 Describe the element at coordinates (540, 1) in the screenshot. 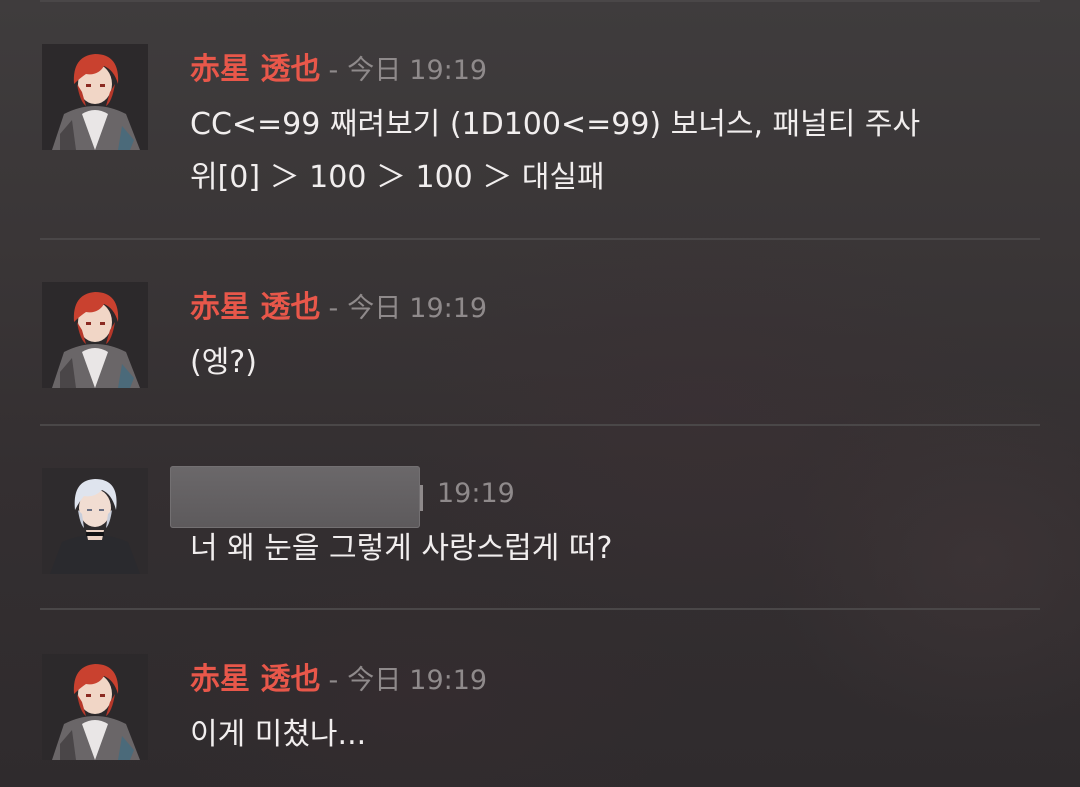

I see `top-divider` at that location.